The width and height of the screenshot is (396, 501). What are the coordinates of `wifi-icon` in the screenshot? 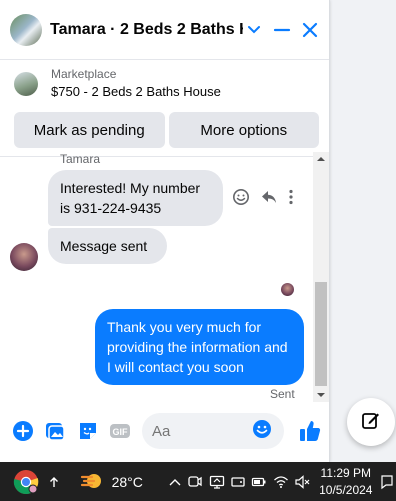 It's located at (280, 481).